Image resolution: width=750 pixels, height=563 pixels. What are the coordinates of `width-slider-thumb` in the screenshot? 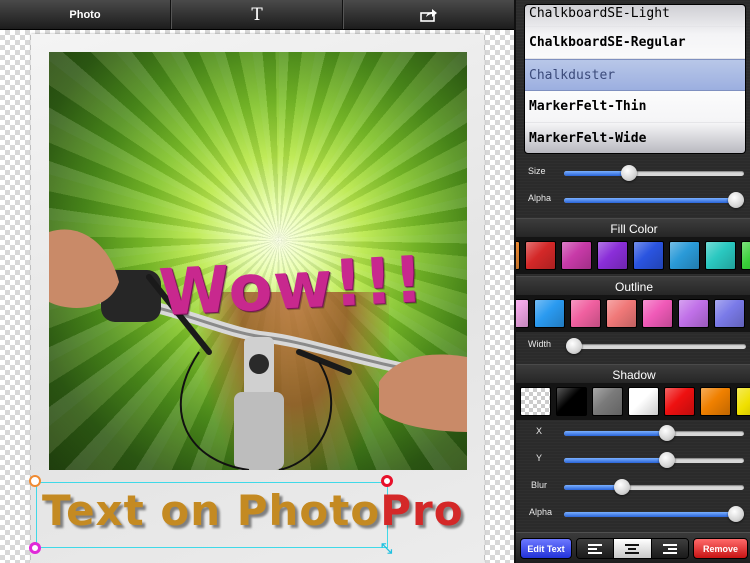 It's located at (574, 346).